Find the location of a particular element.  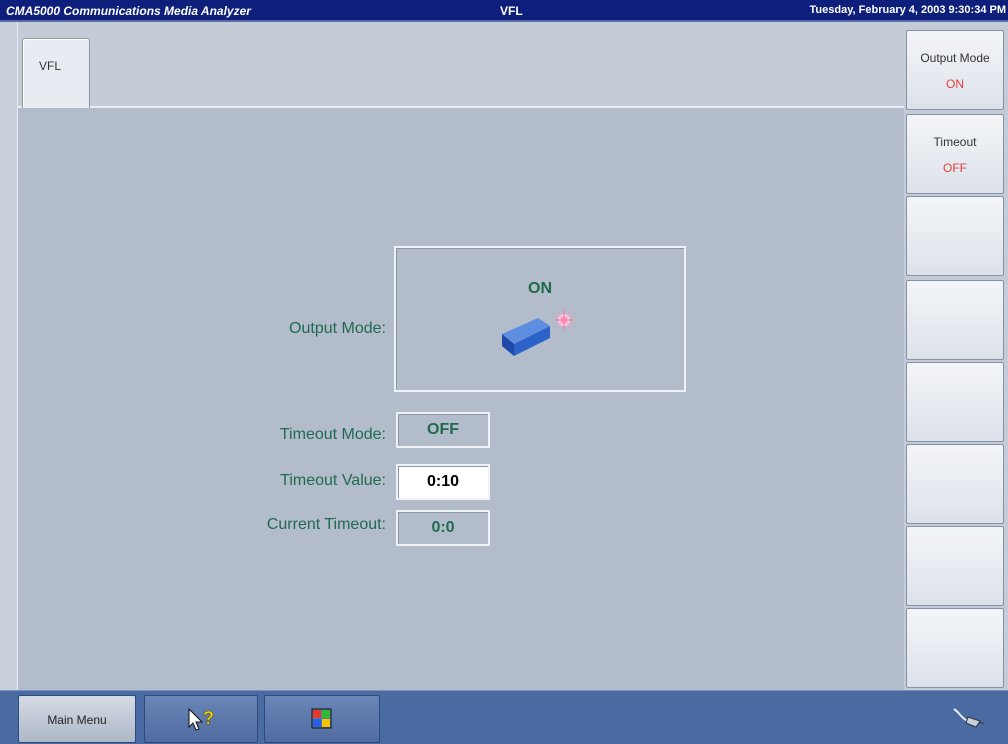

cable-plug-icon is located at coordinates (969, 718).